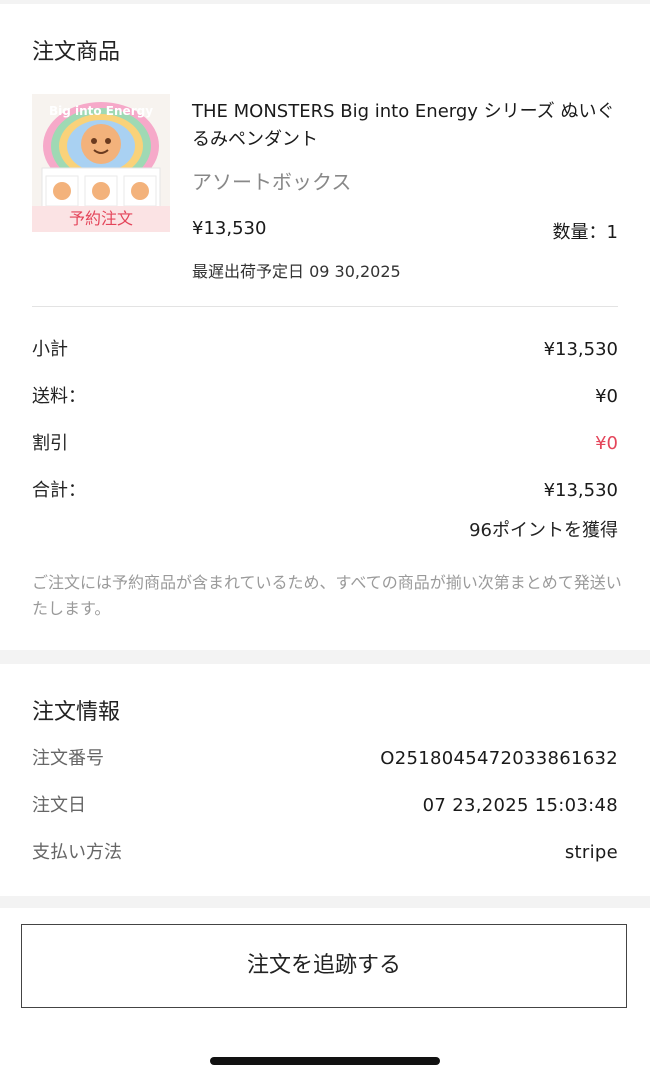  Describe the element at coordinates (76, 52) in the screenshot. I see `section-title-products: 注文商品` at that location.